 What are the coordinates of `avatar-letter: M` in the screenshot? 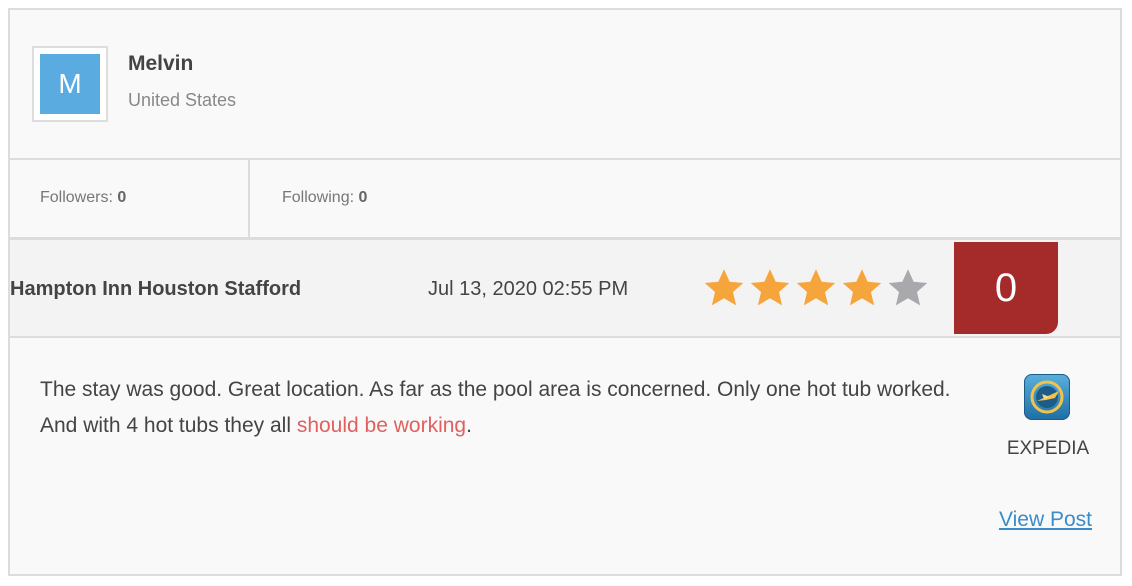 It's located at (70, 84).